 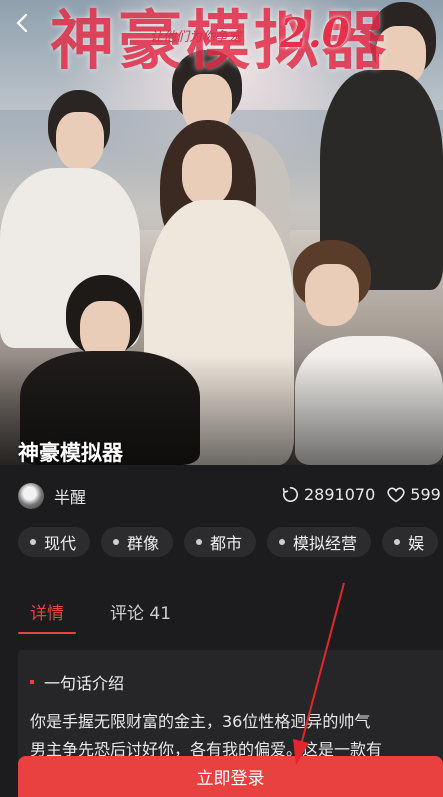 I want to click on like-count: 599, so click(x=414, y=494).